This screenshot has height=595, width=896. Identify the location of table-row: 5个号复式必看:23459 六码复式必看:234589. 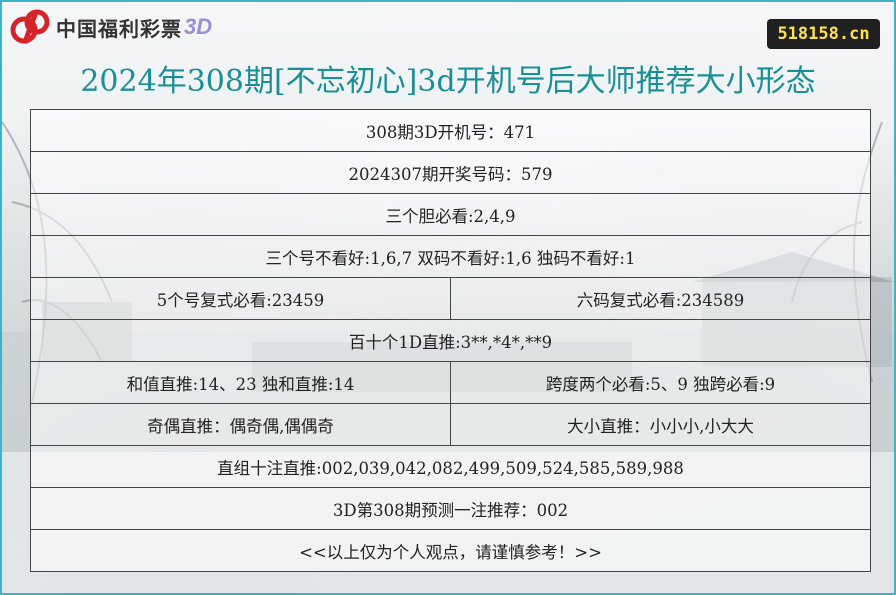
(450, 298).